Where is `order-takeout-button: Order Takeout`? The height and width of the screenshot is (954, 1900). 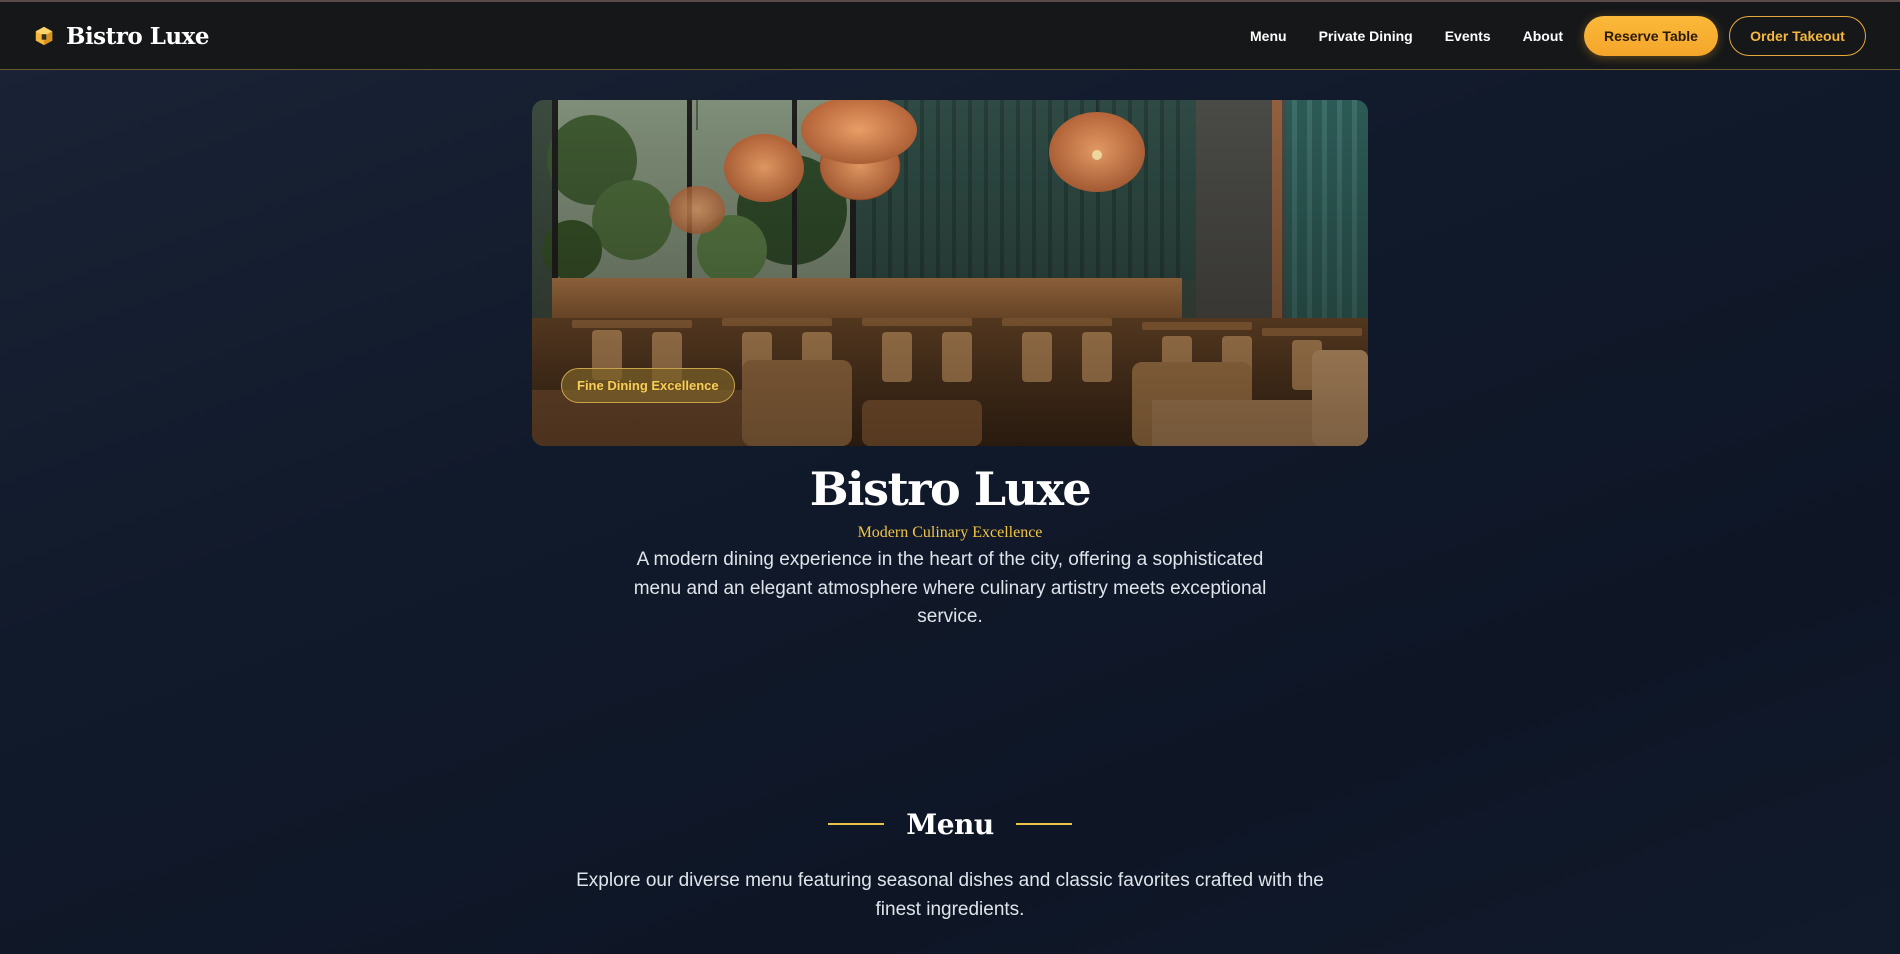
order-takeout-button: Order Takeout is located at coordinates (1797, 36).